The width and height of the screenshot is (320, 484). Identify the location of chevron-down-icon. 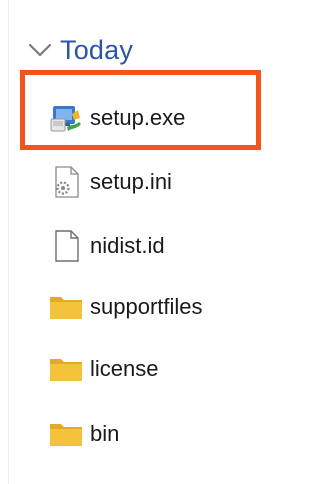
(40, 50).